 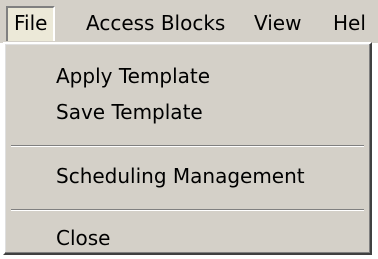 I want to click on menu-view: View, so click(x=277, y=23).